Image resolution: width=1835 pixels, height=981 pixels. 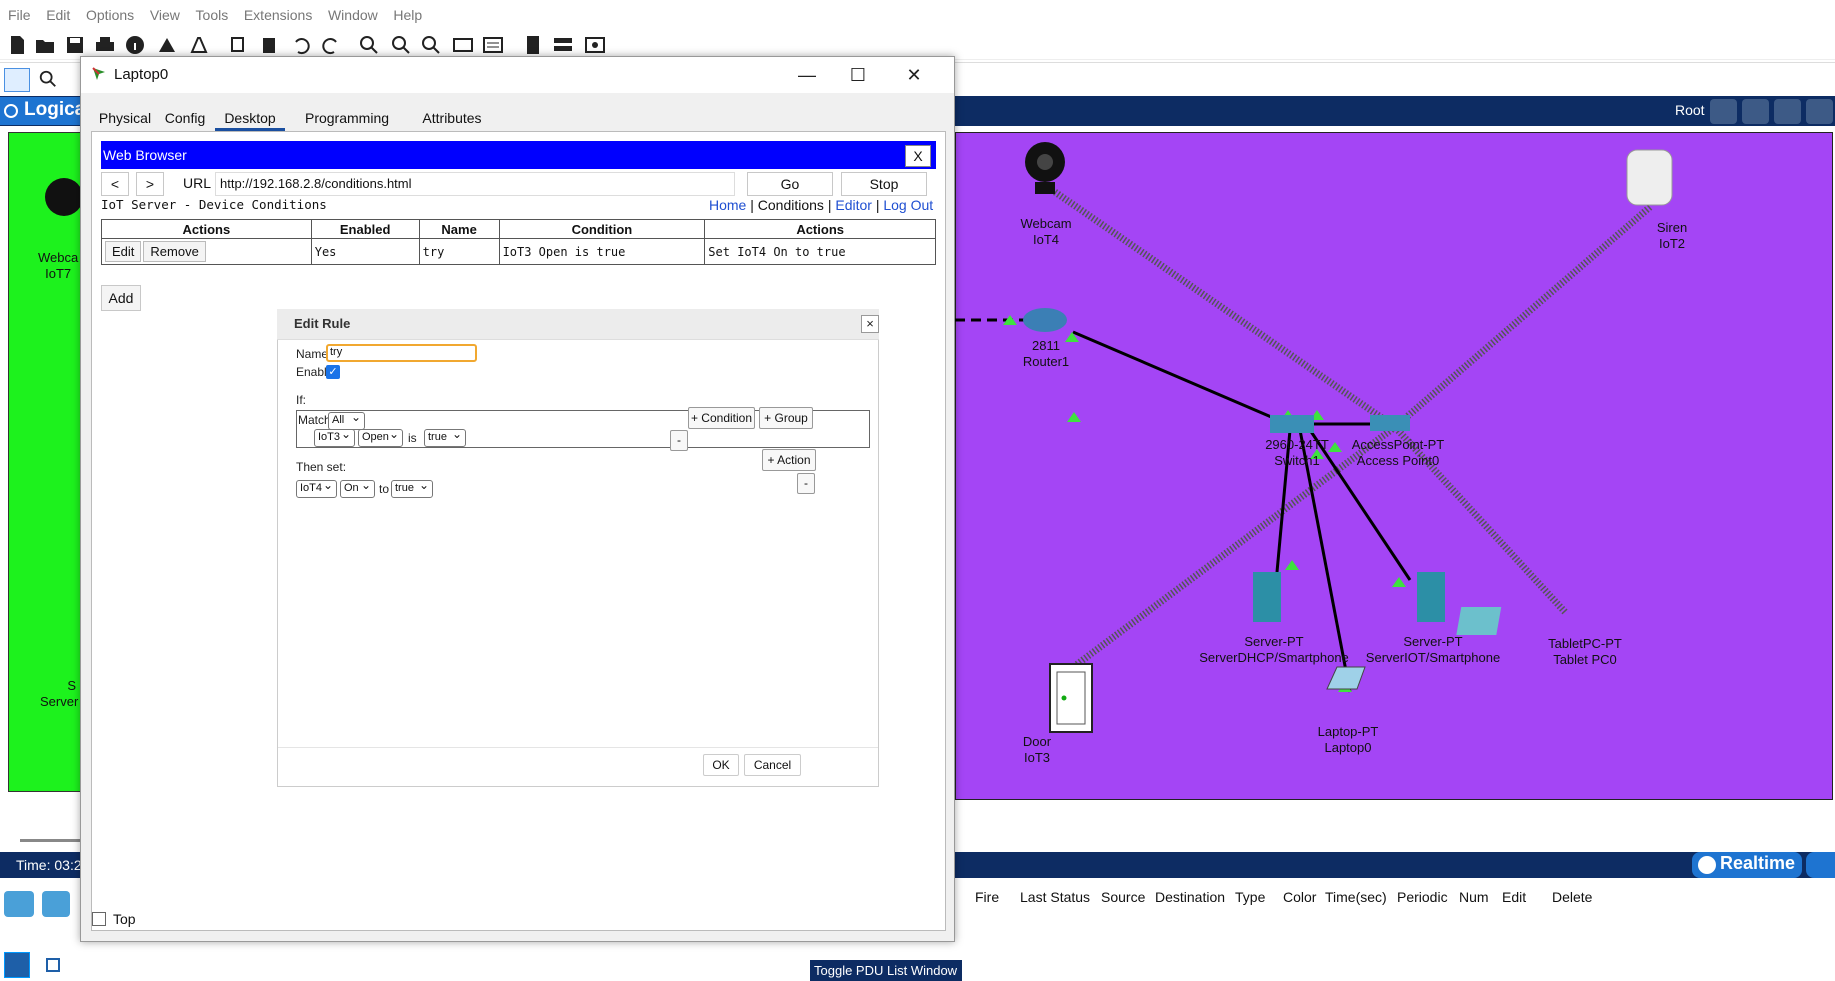 What do you see at coordinates (412, 438) in the screenshot?
I see `is-label: is` at bounding box center [412, 438].